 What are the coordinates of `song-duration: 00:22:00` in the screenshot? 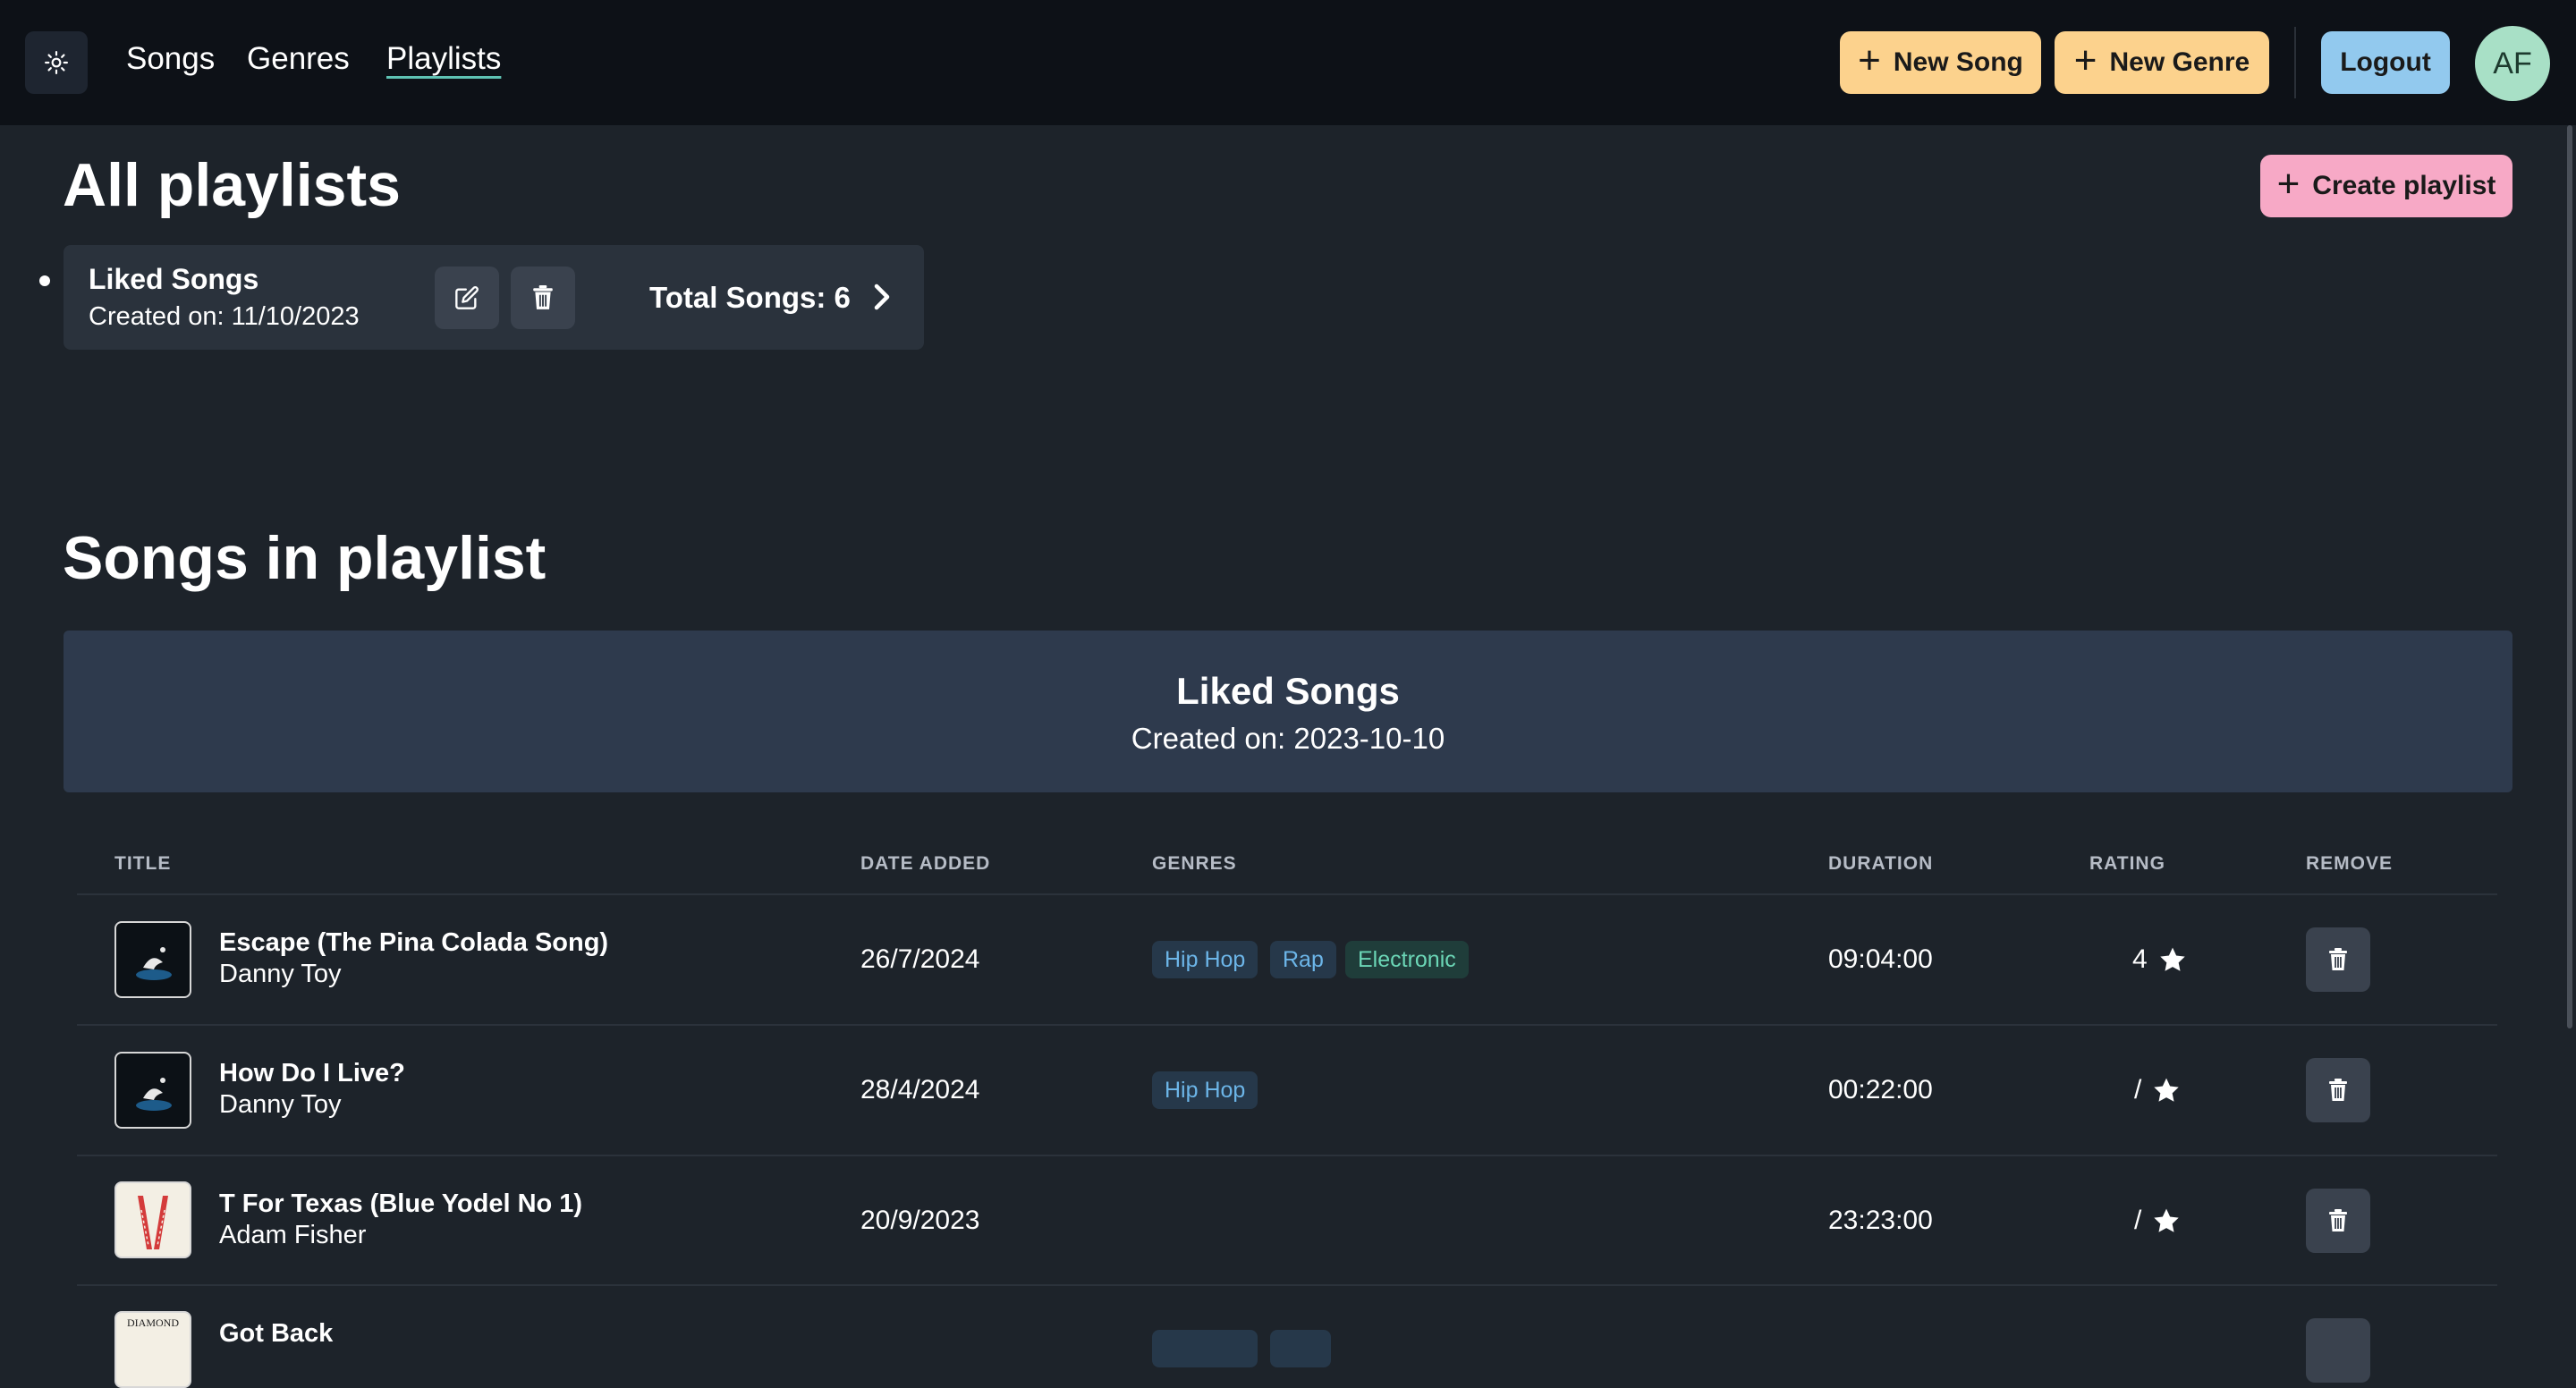 It's located at (1880, 1090).